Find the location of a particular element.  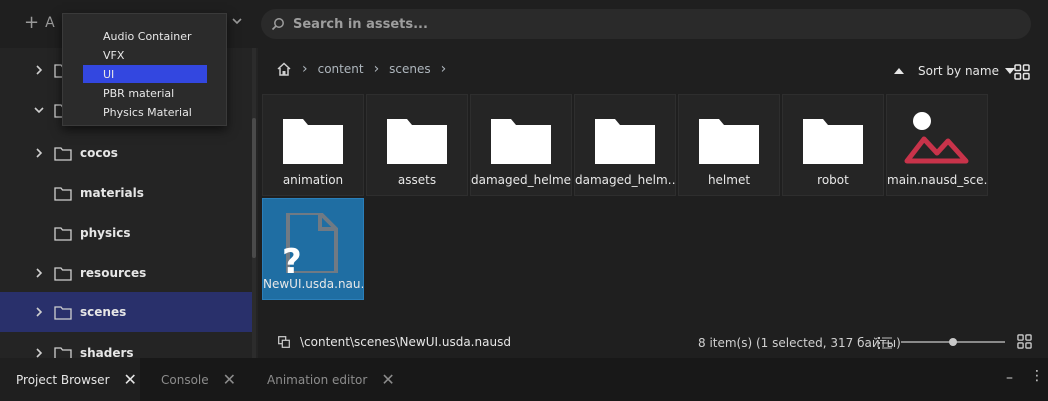

tab-label: Animation editor is located at coordinates (317, 379).